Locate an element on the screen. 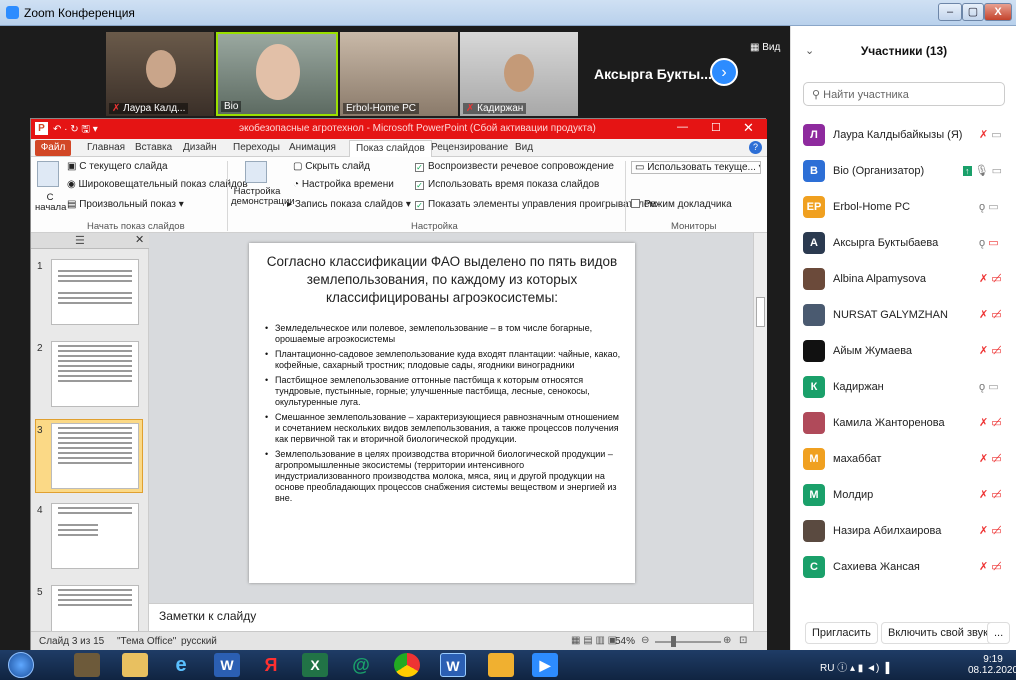 Image resolution: width=1016 pixels, height=680 pixels. vertical-scrollbar is located at coordinates (760, 432).